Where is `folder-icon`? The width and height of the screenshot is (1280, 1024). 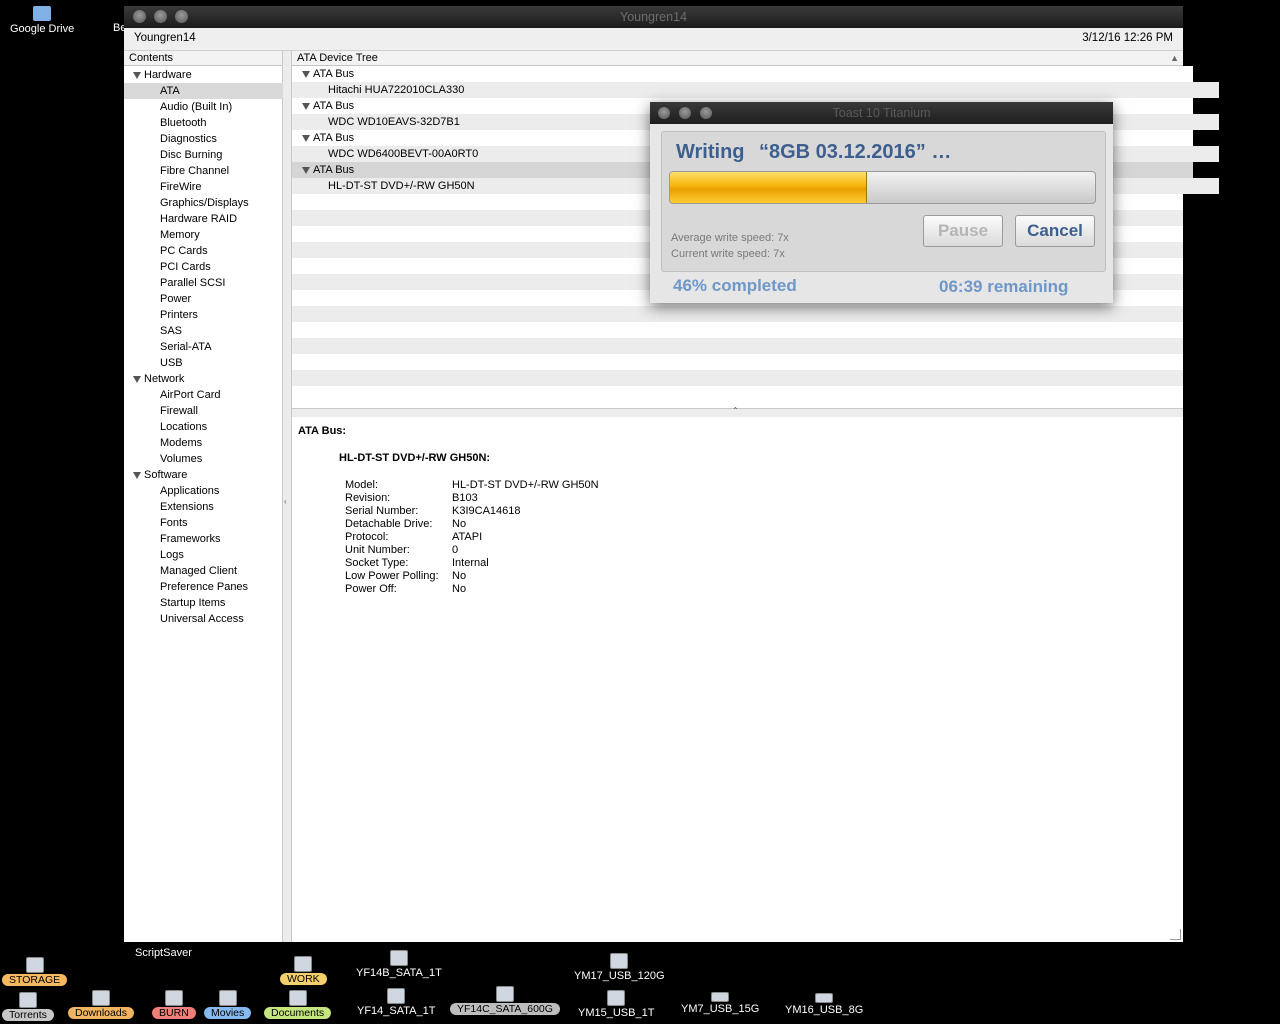
folder-icon is located at coordinates (42, 13).